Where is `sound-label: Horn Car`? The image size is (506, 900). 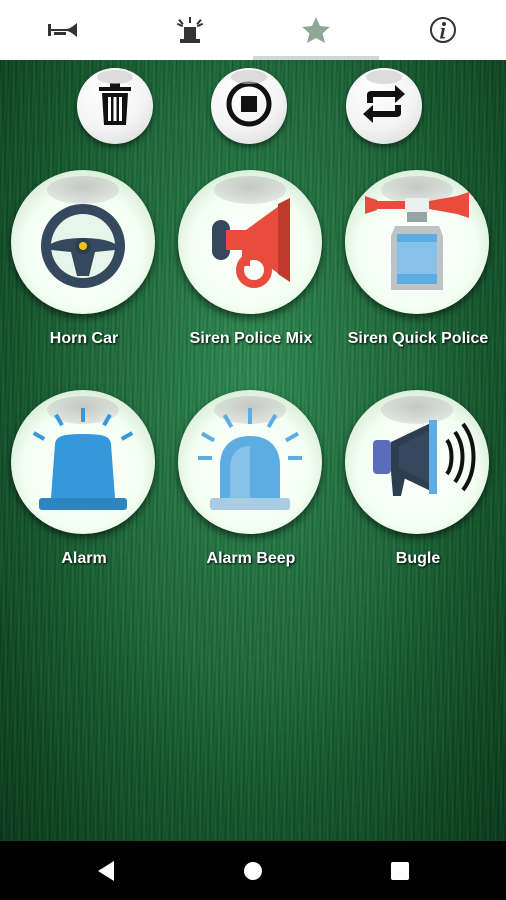 sound-label: Horn Car is located at coordinates (84, 338).